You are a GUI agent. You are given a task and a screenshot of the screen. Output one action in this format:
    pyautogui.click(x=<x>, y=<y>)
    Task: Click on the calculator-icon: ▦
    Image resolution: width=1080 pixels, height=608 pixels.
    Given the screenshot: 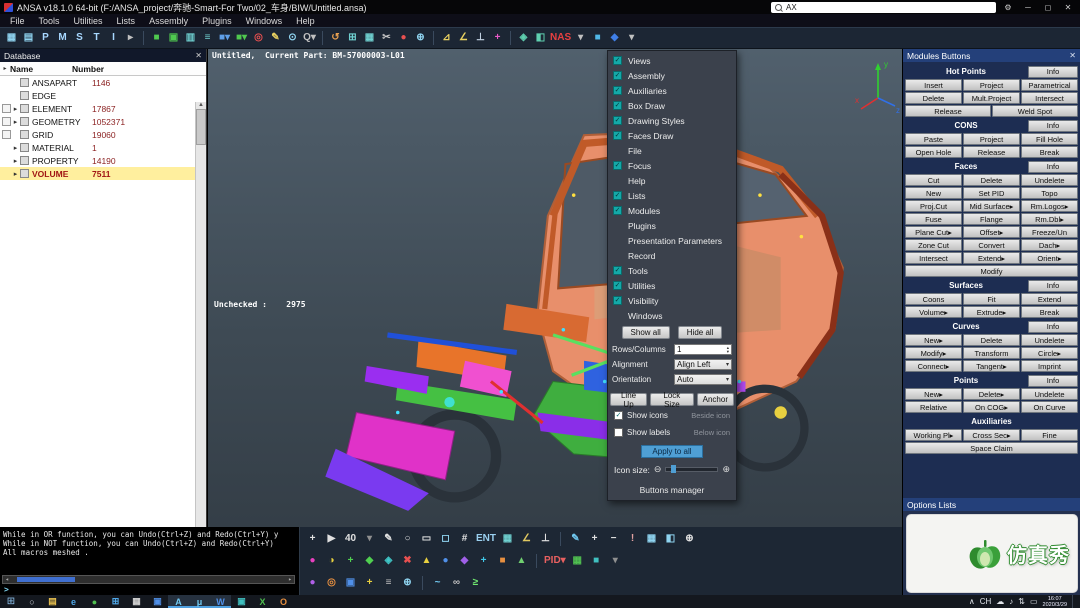 What is the action you would take?
    pyautogui.click(x=136, y=601)
    